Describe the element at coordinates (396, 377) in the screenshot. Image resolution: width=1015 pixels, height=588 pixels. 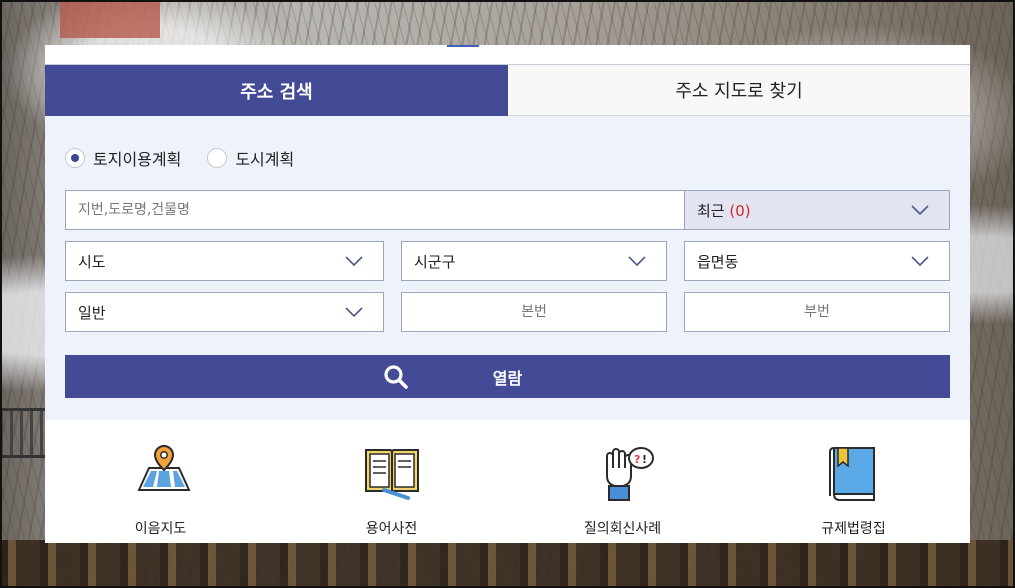
I see `search-icon` at that location.